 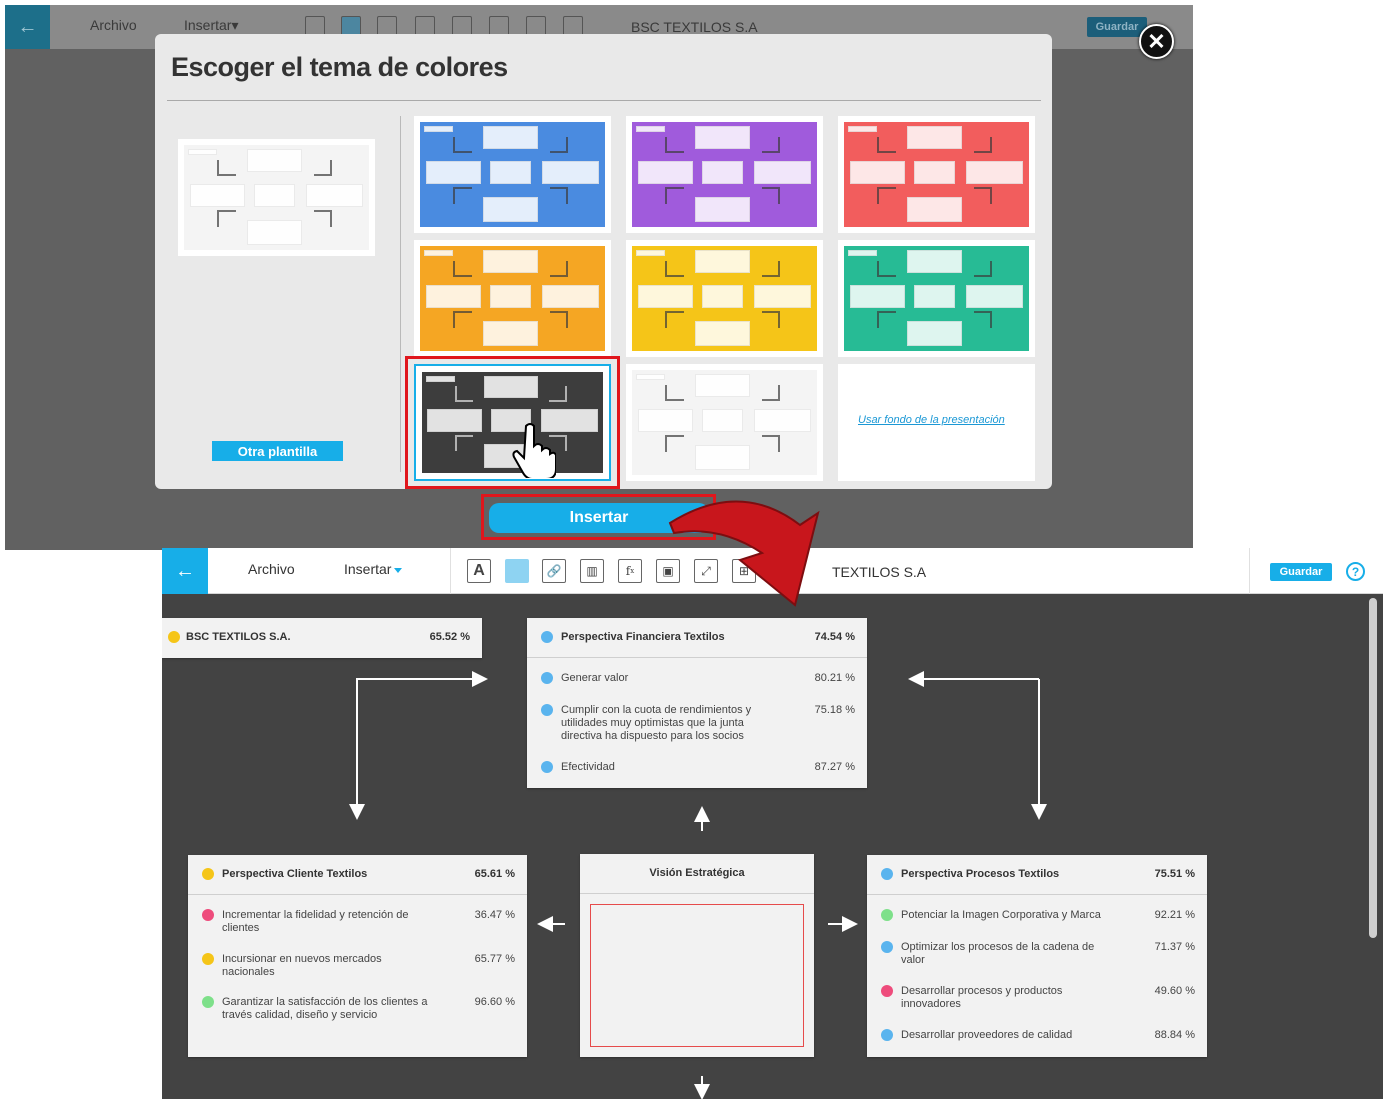 I want to click on theme-thumbnail-teal, so click(x=936, y=298).